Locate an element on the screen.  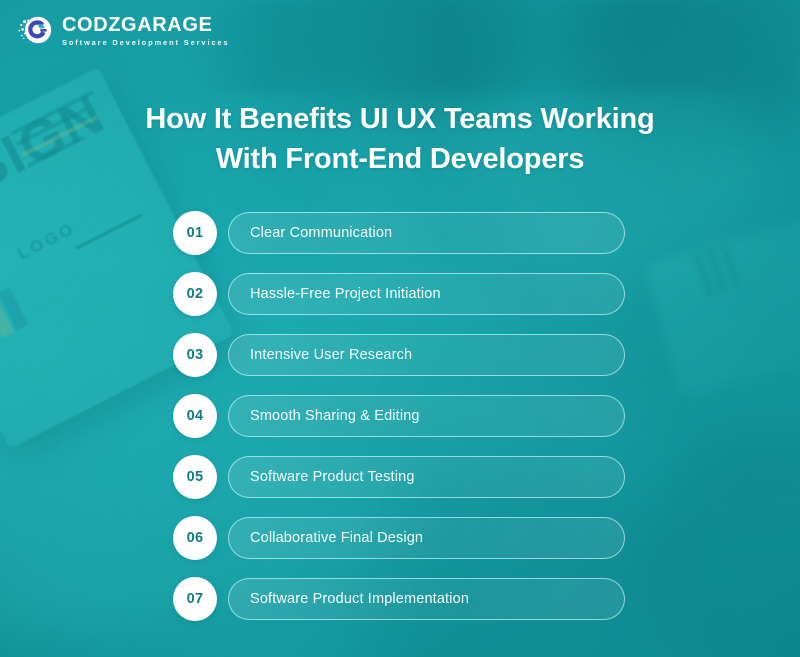
benefit-number-badge: 04 is located at coordinates (195, 416).